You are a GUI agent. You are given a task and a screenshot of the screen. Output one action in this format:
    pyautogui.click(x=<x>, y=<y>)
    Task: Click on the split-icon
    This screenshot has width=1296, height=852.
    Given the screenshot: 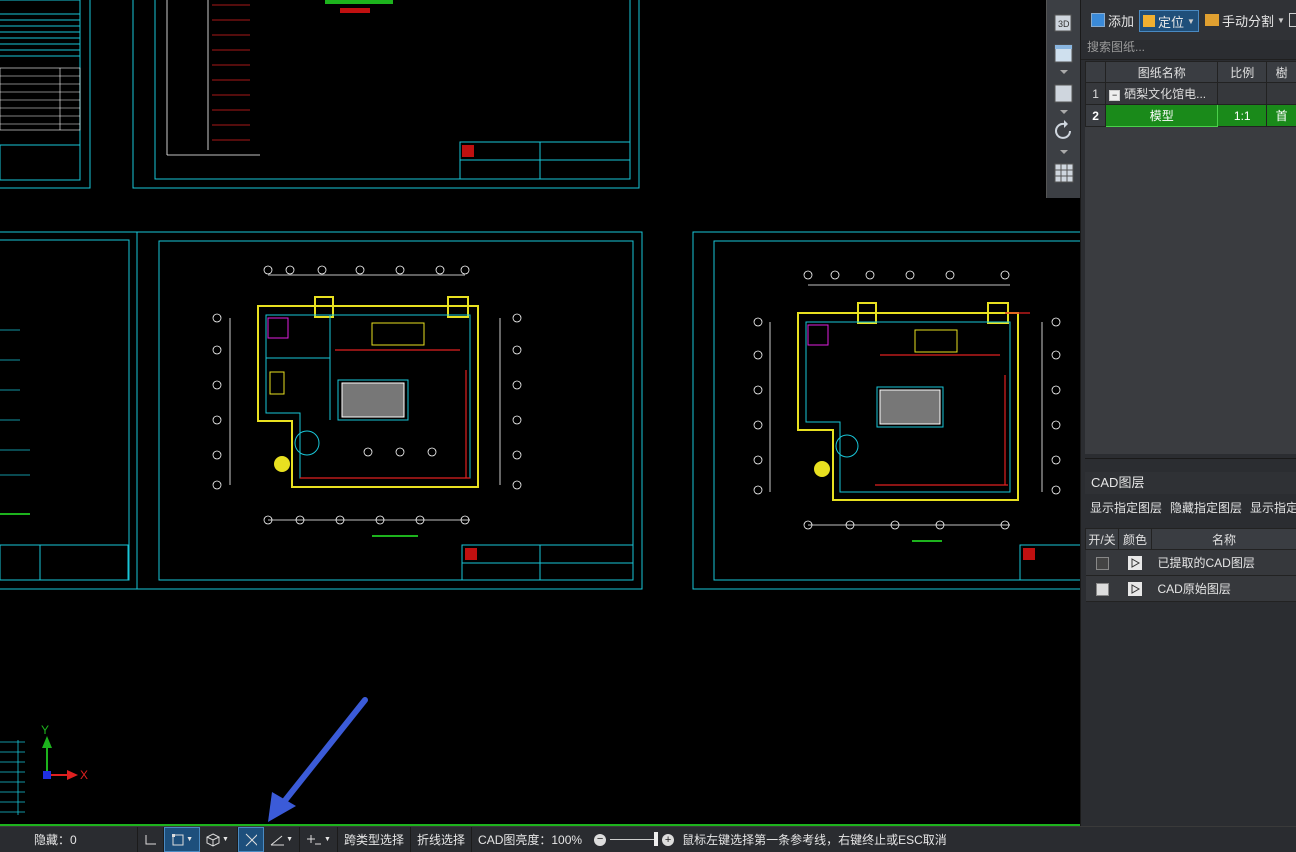 What is the action you would take?
    pyautogui.click(x=1212, y=20)
    